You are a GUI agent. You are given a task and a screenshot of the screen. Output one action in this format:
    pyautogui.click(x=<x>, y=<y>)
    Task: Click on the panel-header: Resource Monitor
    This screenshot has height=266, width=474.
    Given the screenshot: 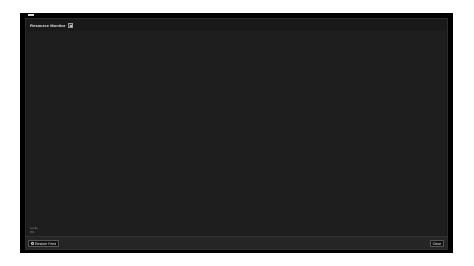 What is the action you would take?
    pyautogui.click(x=236, y=25)
    